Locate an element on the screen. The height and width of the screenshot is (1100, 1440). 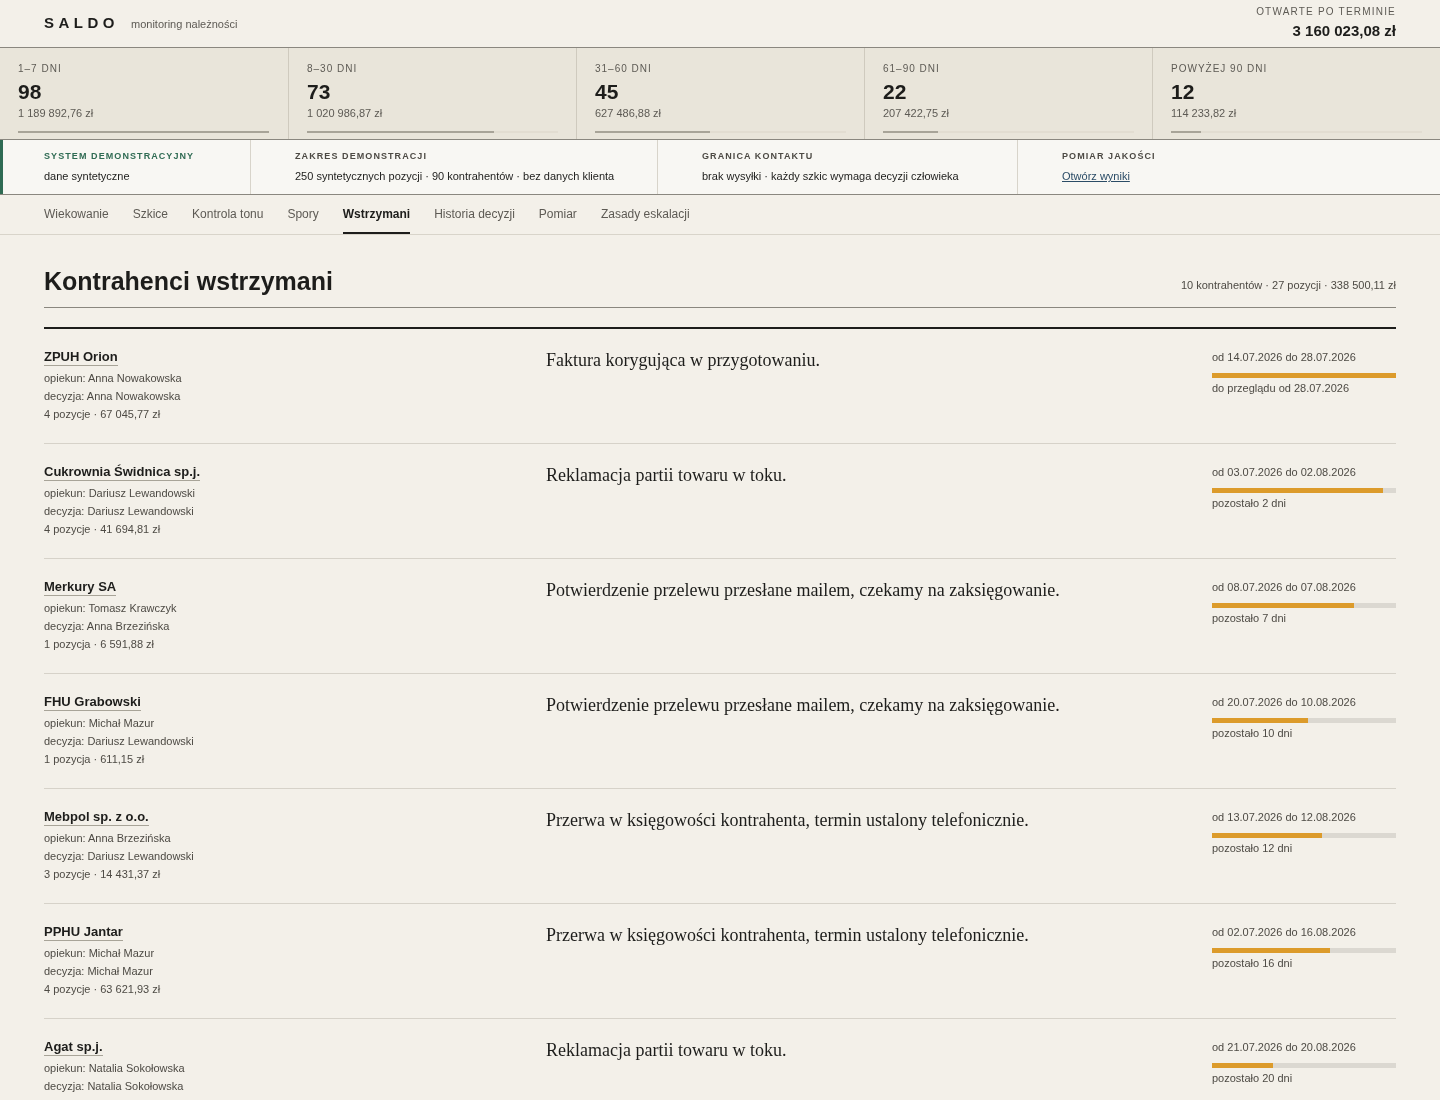
items-text: 1 pozycja · 6 591,88 zł is located at coordinates (100, 644).